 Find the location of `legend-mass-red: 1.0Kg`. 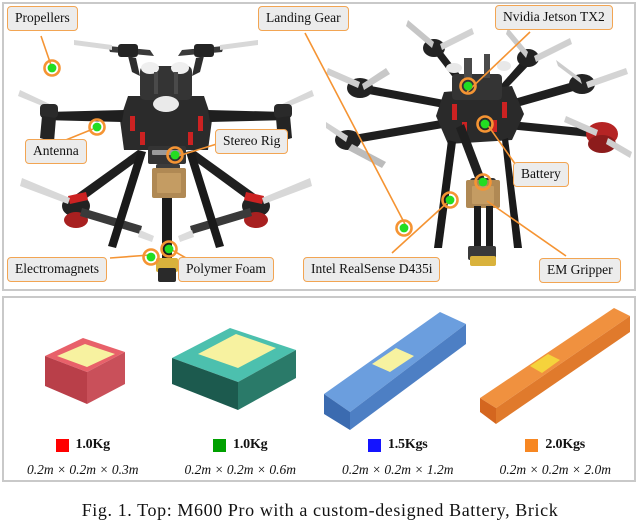

legend-mass-red: 1.0Kg is located at coordinates (93, 444).